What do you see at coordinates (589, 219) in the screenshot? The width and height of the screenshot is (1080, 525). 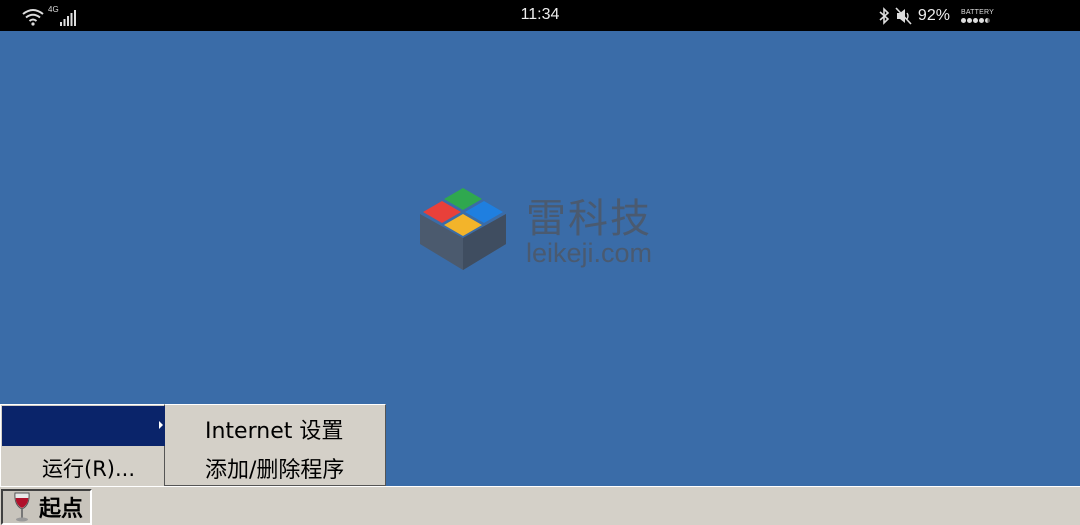 I see `watermark-title: 雷科技` at bounding box center [589, 219].